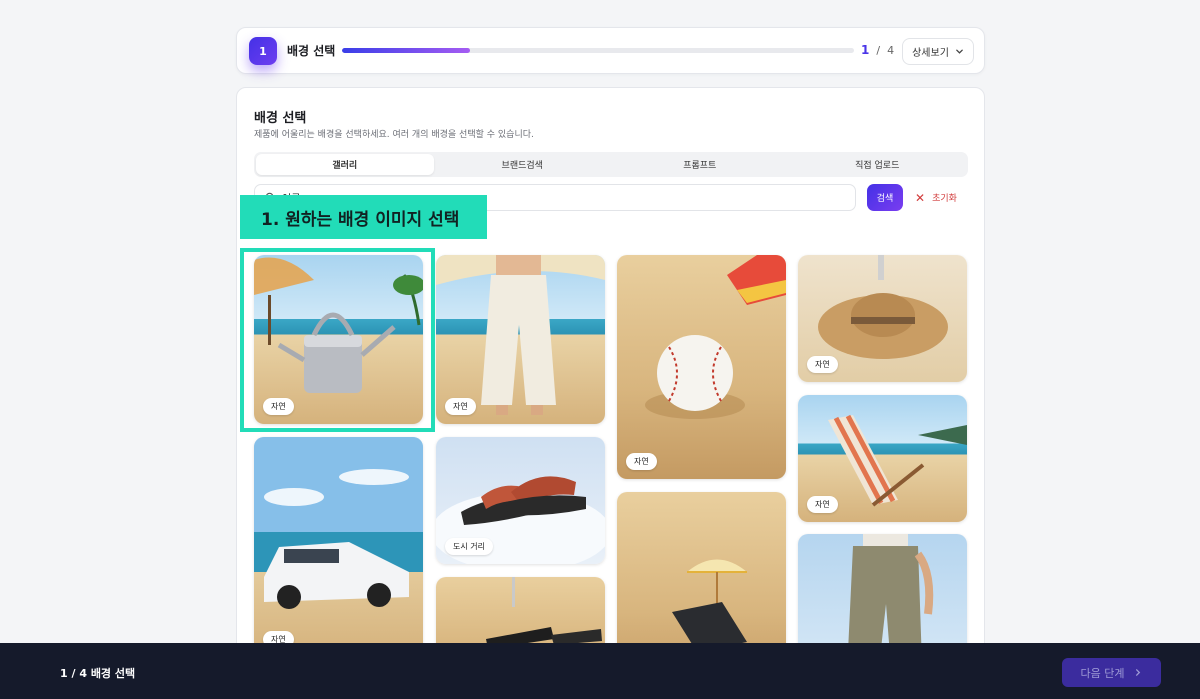 Image resolution: width=1200 pixels, height=699 pixels. Describe the element at coordinates (882, 458) in the screenshot. I see `gallery-tile-beach-chair: 자연` at that location.